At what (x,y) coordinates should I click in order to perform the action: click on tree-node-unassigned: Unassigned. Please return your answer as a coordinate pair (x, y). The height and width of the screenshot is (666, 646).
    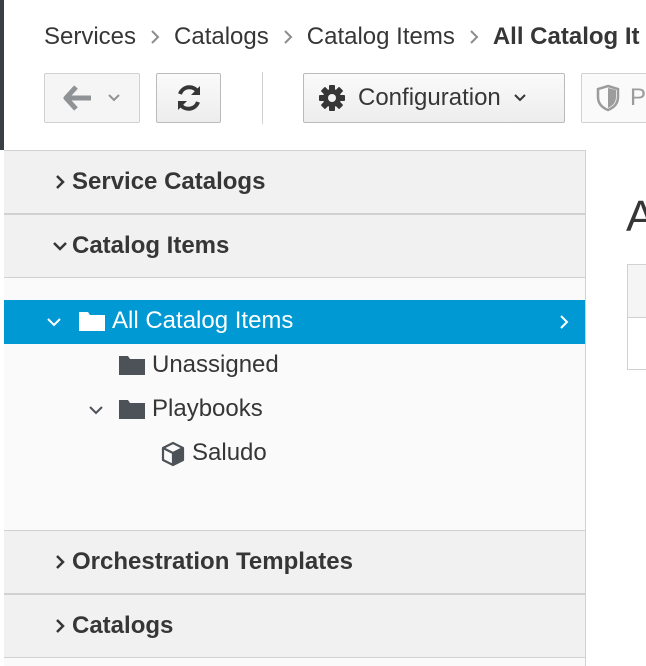
    Looking at the image, I should click on (294, 366).